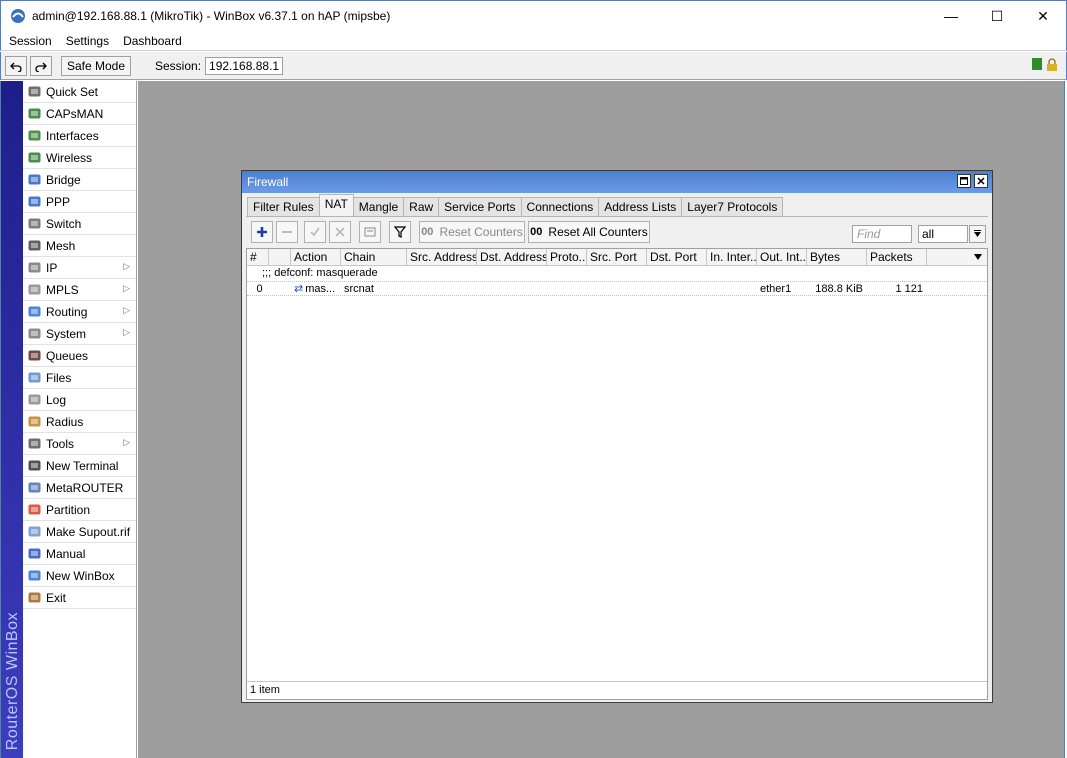 This screenshot has height=758, width=1067. What do you see at coordinates (41, 65) in the screenshot?
I see `redo-button` at bounding box center [41, 65].